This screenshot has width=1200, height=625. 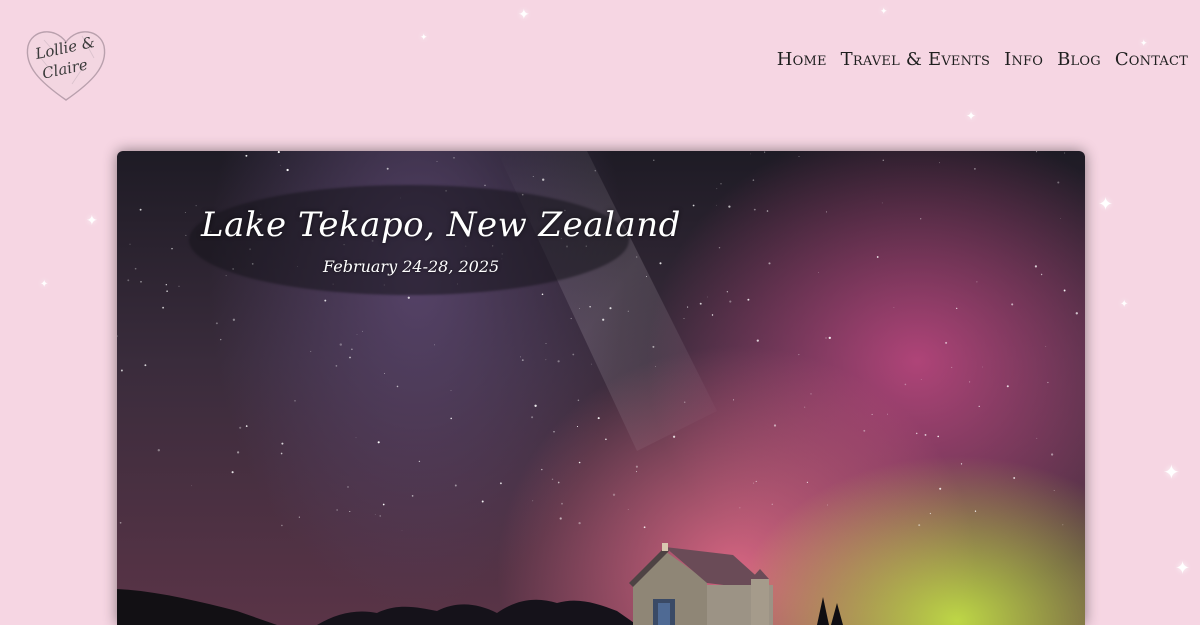 I want to click on nav-info: Info, so click(x=1023, y=59).